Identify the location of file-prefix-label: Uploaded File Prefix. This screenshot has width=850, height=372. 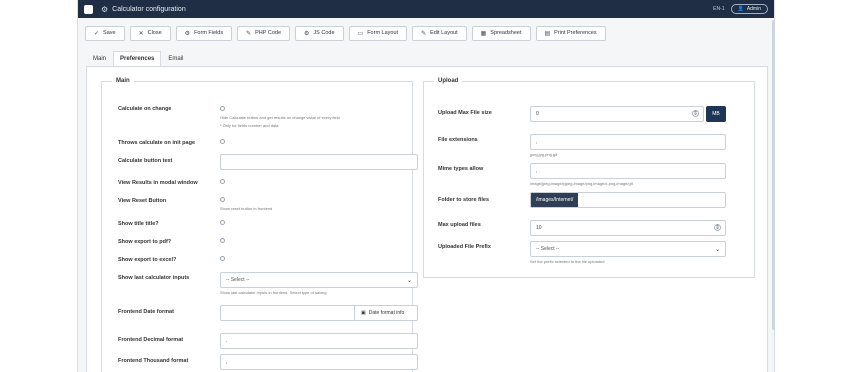
(464, 247).